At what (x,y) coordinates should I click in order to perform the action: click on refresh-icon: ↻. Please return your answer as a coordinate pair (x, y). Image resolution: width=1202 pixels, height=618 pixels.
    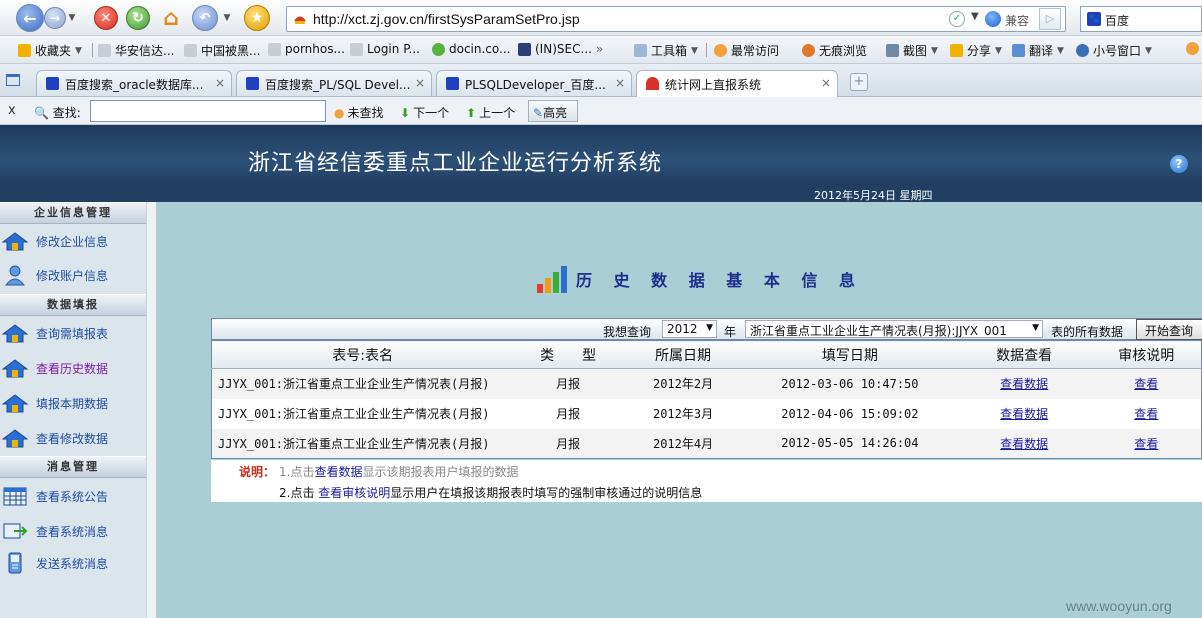
    Looking at the image, I should click on (138, 18).